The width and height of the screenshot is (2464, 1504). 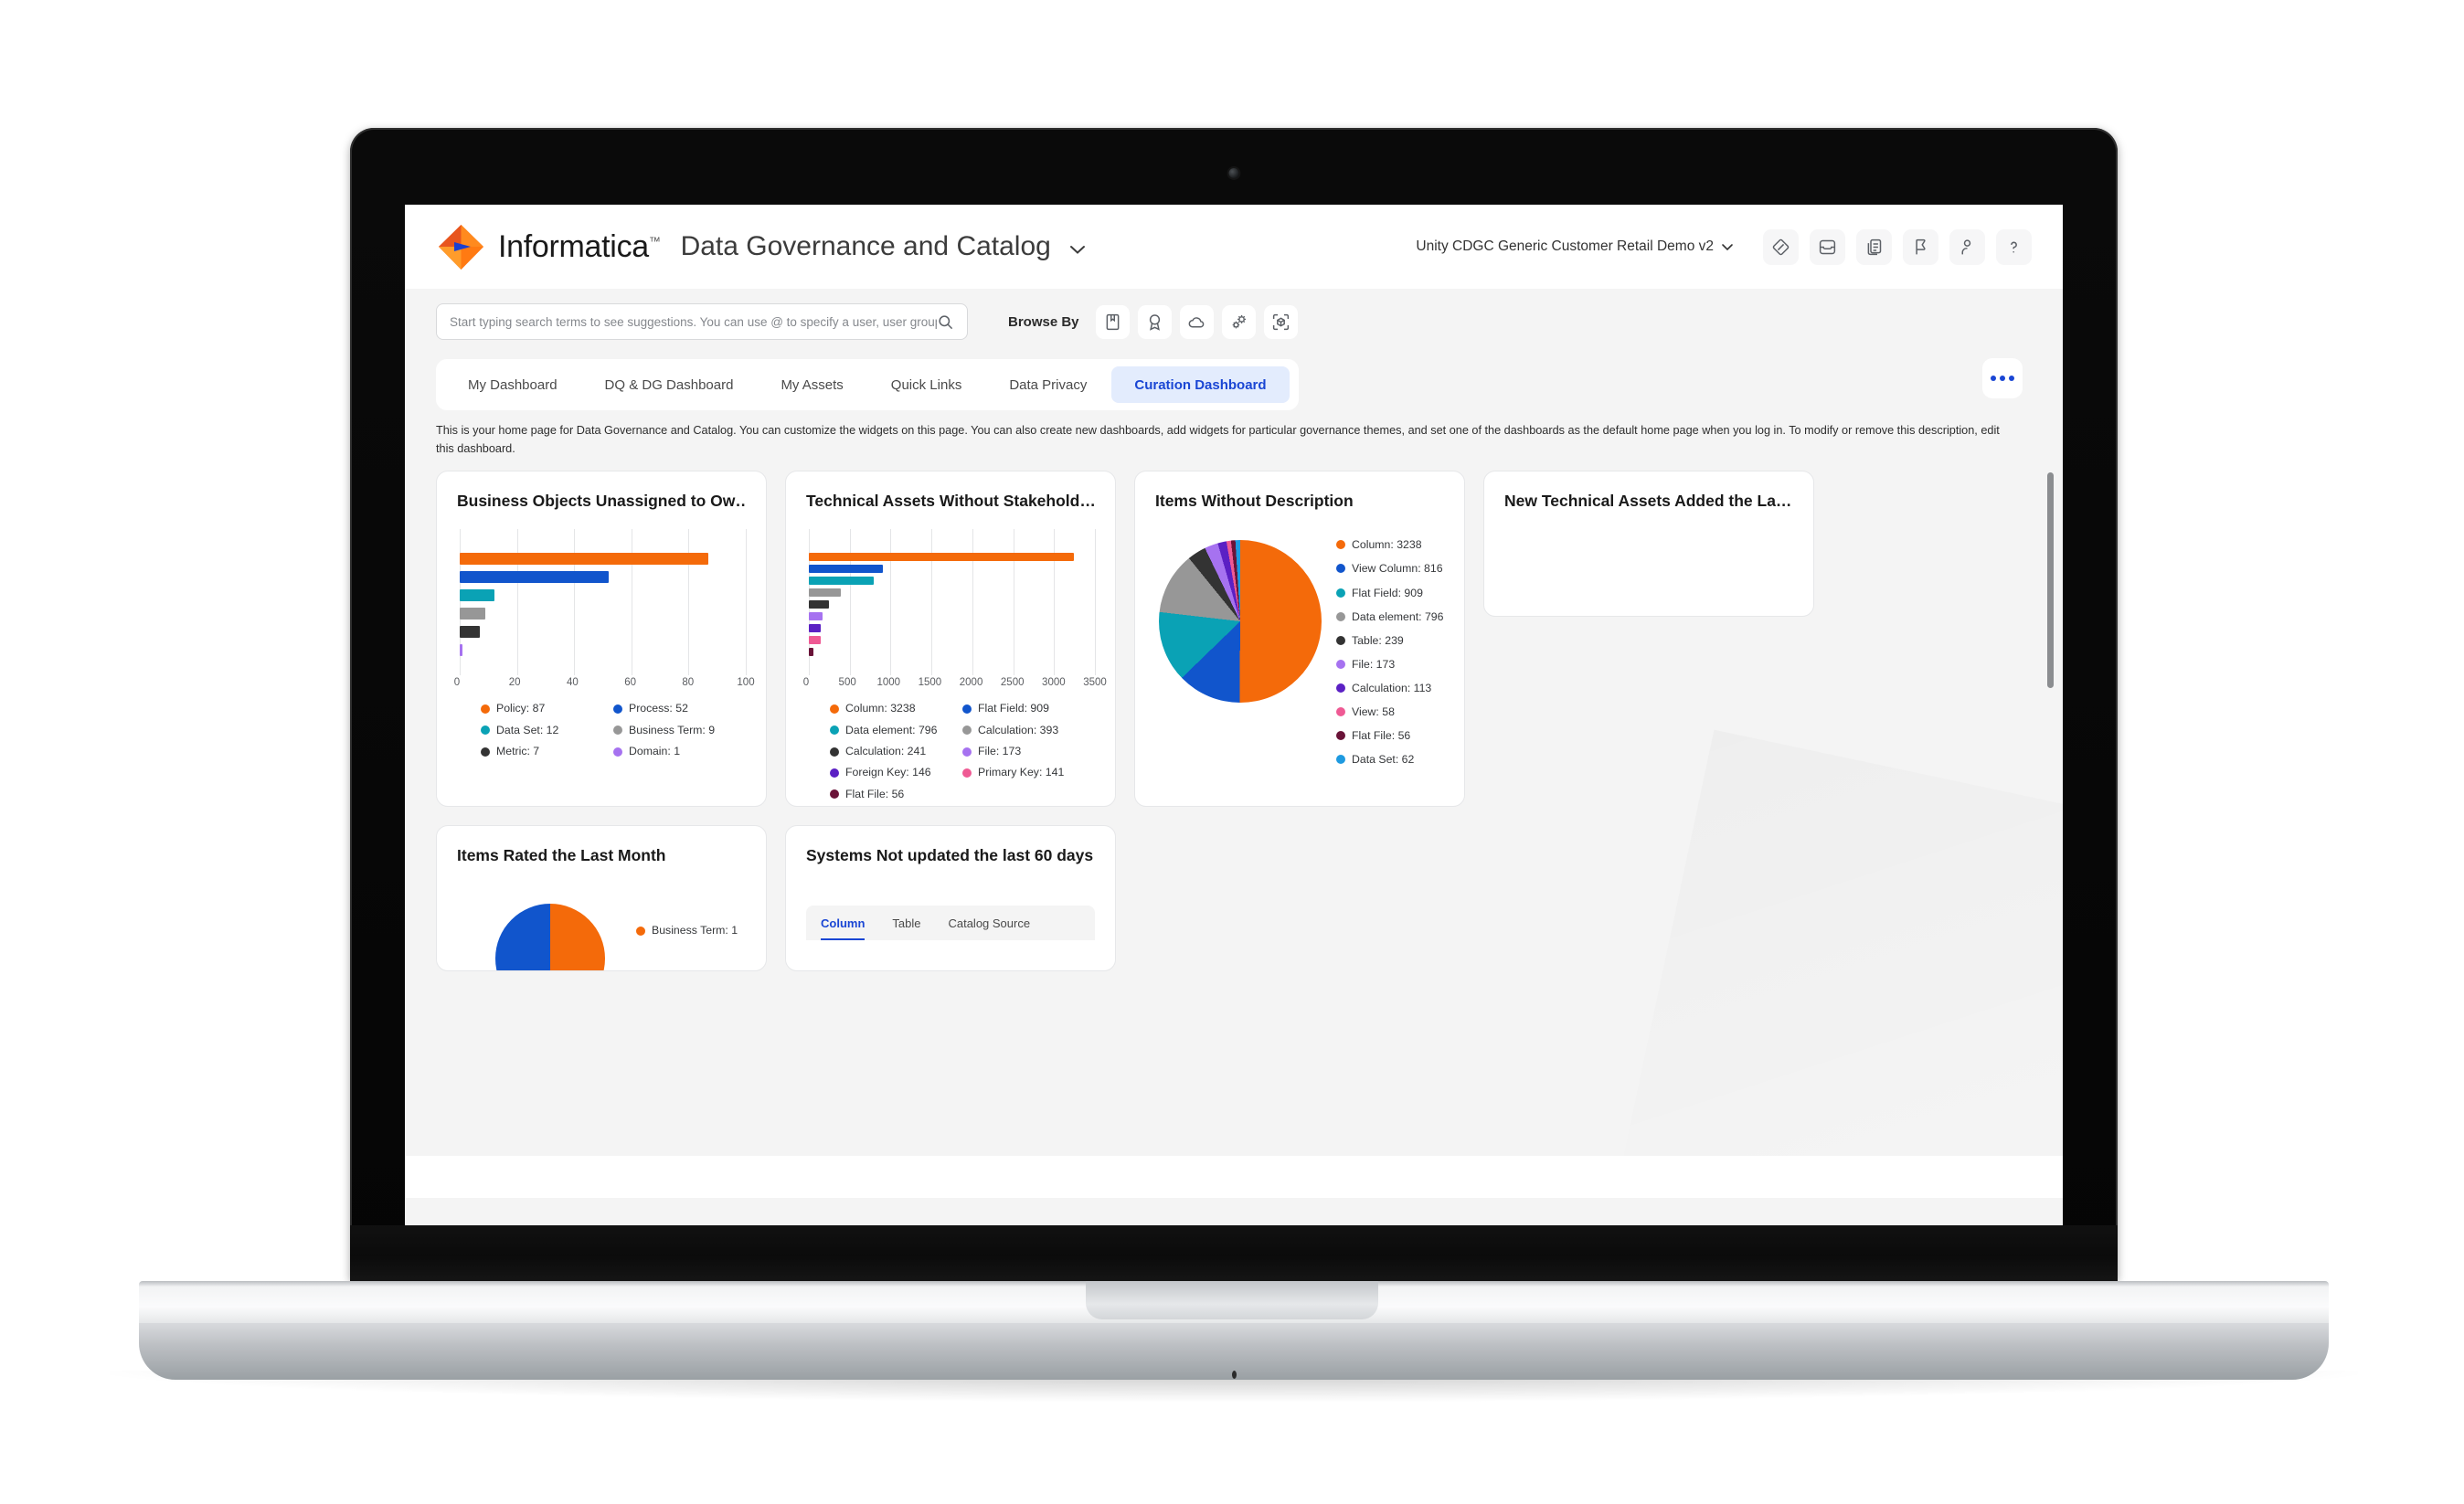 I want to click on tab-data-privacy: Data Privacy, so click(x=1048, y=384).